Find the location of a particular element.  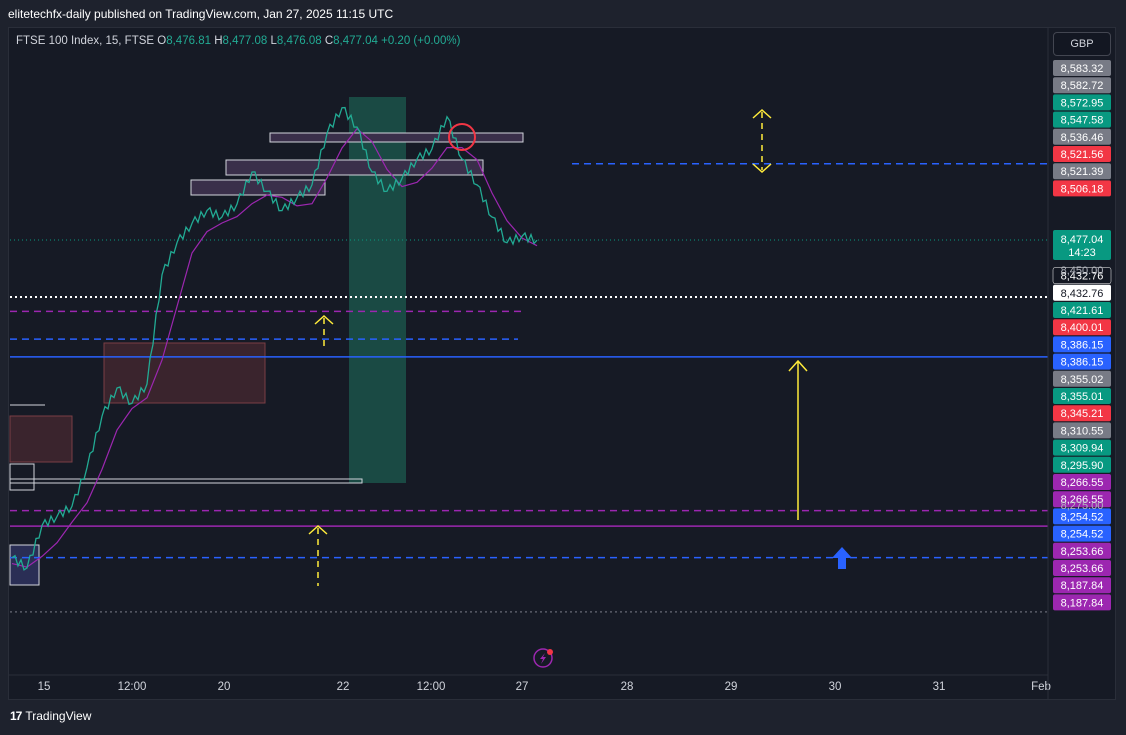

price-tag: 8,536.46 is located at coordinates (1082, 136).